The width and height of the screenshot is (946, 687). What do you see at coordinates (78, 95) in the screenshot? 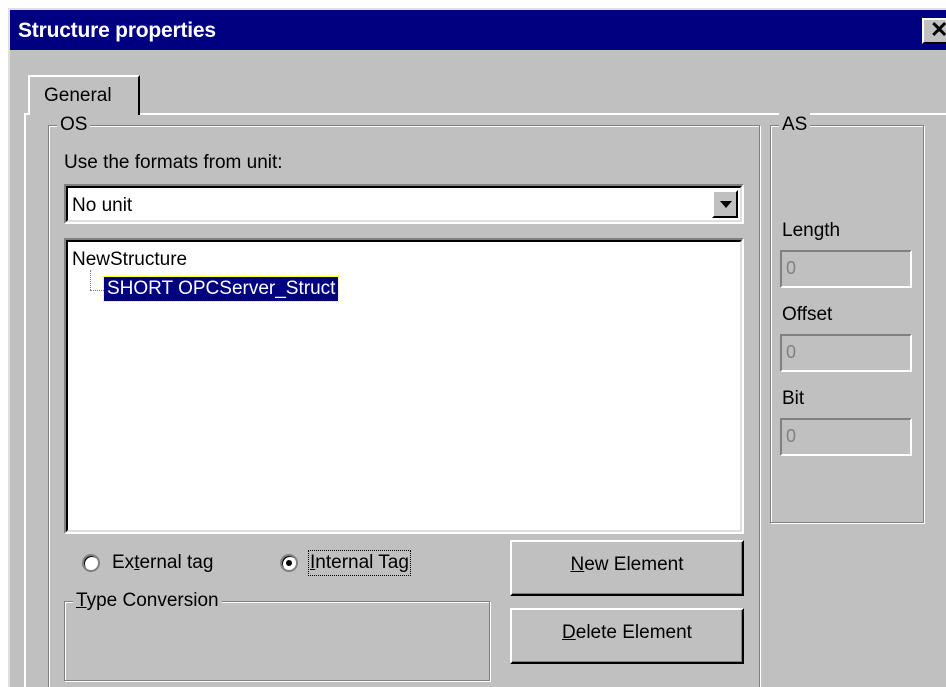
I see `tab-general-label: General` at bounding box center [78, 95].